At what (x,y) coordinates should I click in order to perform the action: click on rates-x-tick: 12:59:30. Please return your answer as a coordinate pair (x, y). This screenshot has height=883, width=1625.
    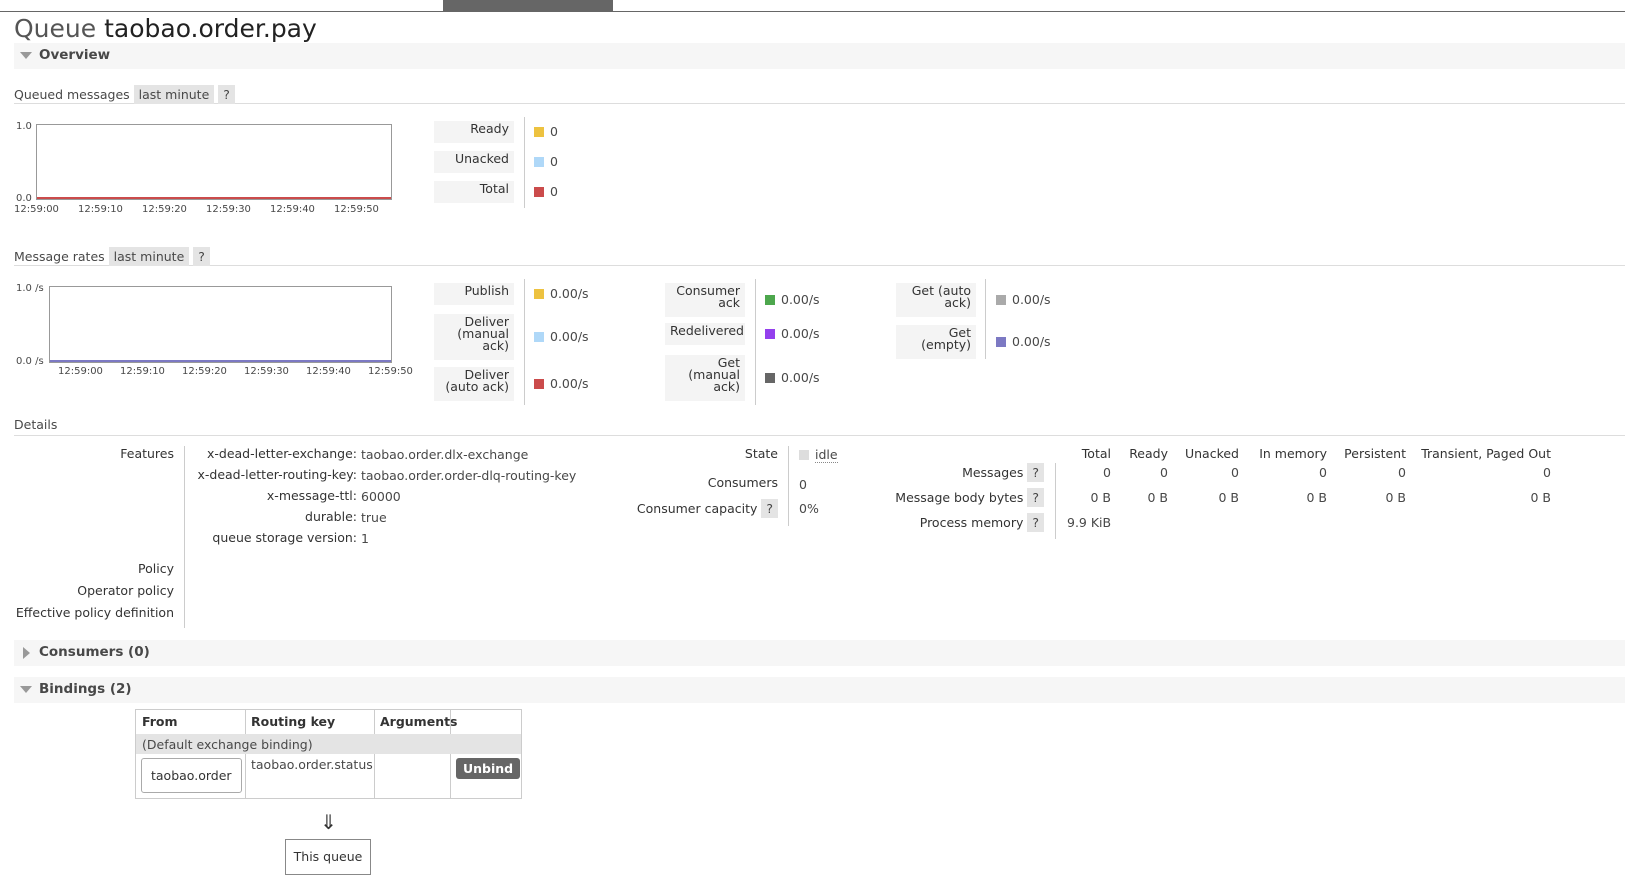
    Looking at the image, I should click on (266, 371).